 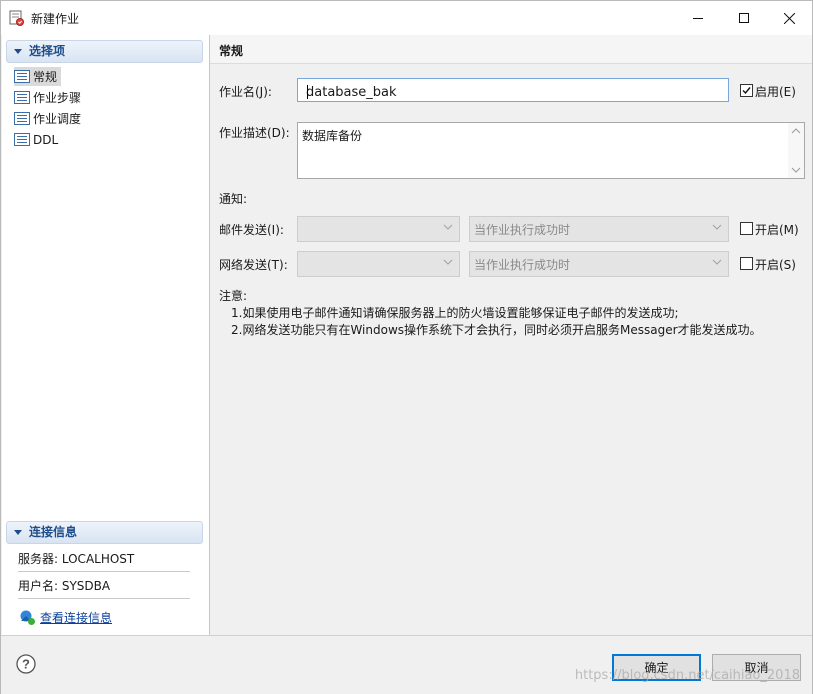 I want to click on close-icon, so click(x=789, y=18).